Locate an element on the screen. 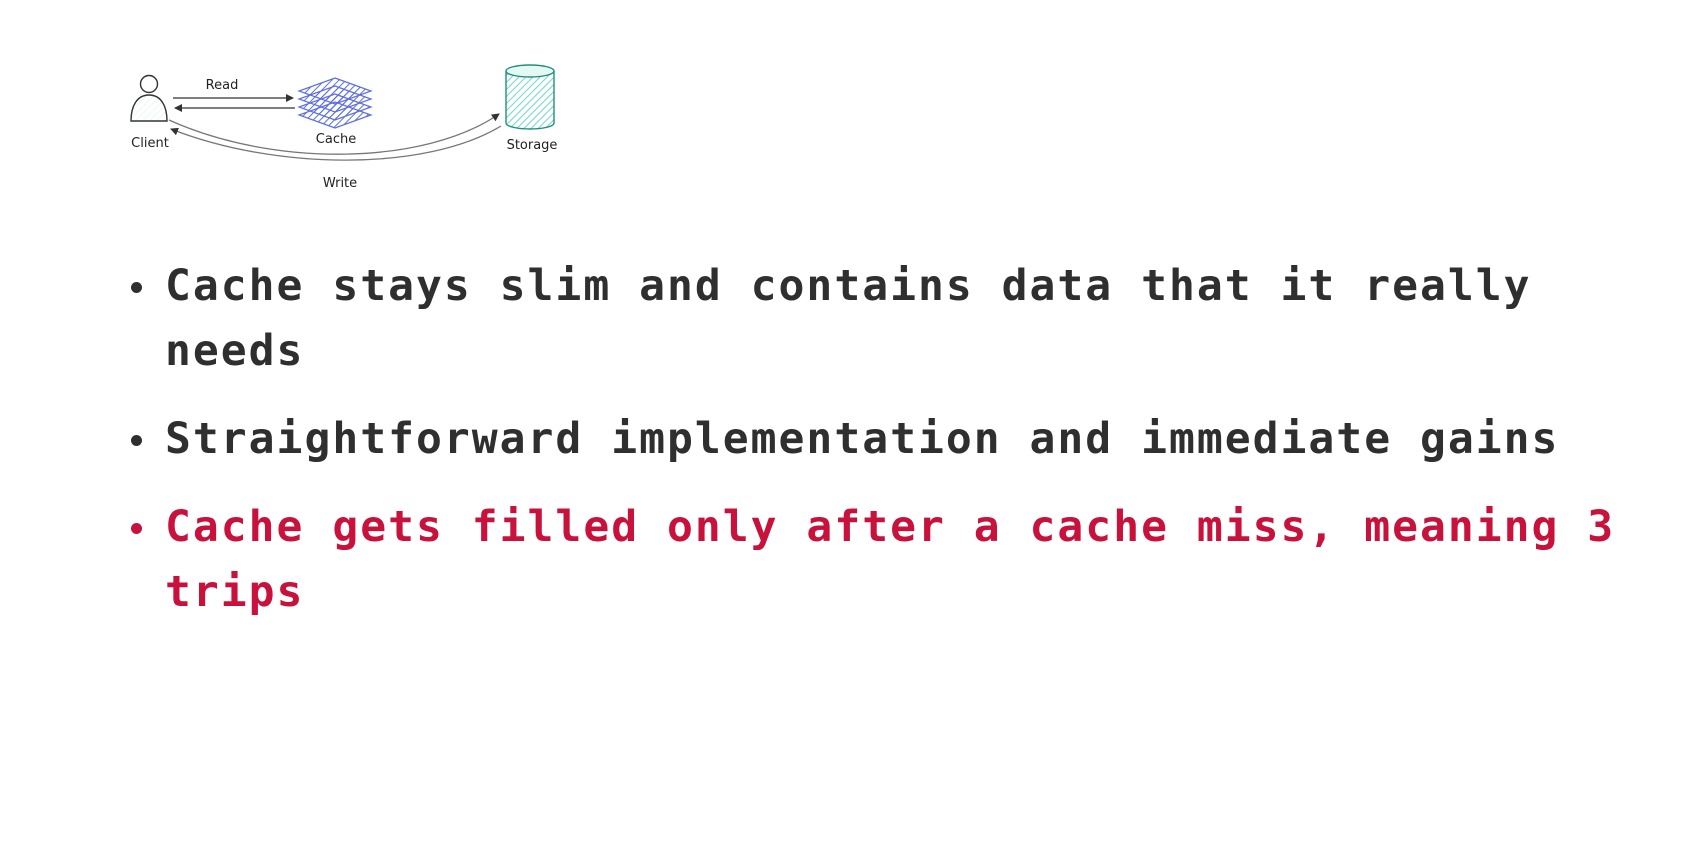 The height and width of the screenshot is (843, 1685). write-label: Write is located at coordinates (340, 183).